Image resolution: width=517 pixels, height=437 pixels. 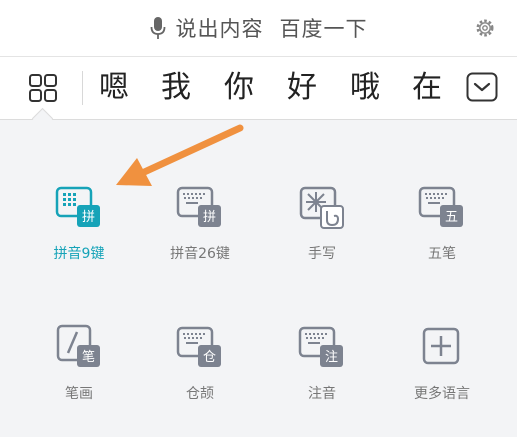 What do you see at coordinates (323, 29) in the screenshot?
I see `voice-action: 百度一下` at bounding box center [323, 29].